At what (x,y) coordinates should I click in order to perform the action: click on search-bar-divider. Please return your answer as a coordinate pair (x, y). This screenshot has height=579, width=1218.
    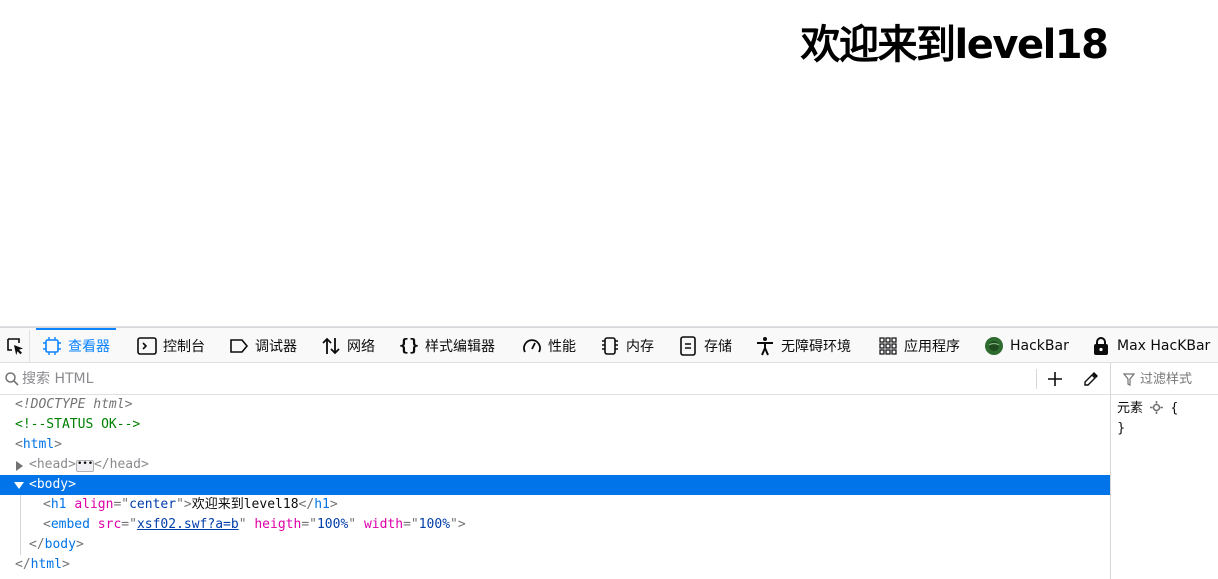
    Looking at the image, I should click on (1036, 379).